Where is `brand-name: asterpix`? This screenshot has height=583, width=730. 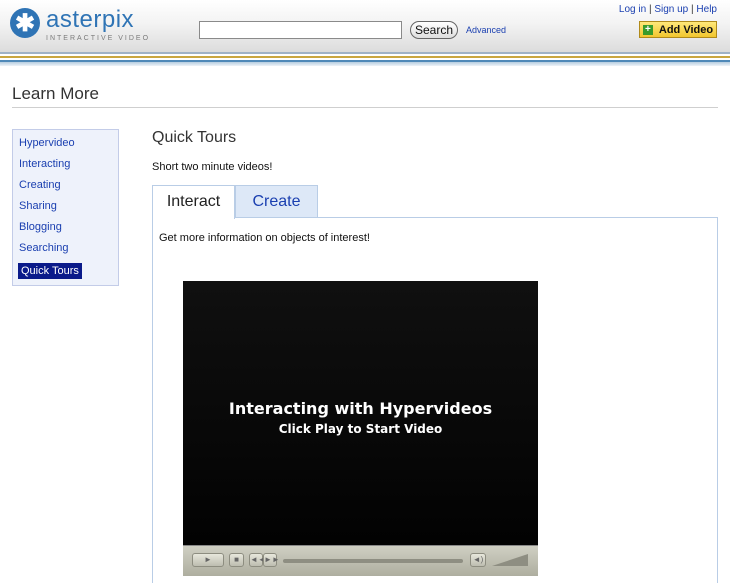 brand-name: asterpix is located at coordinates (90, 19).